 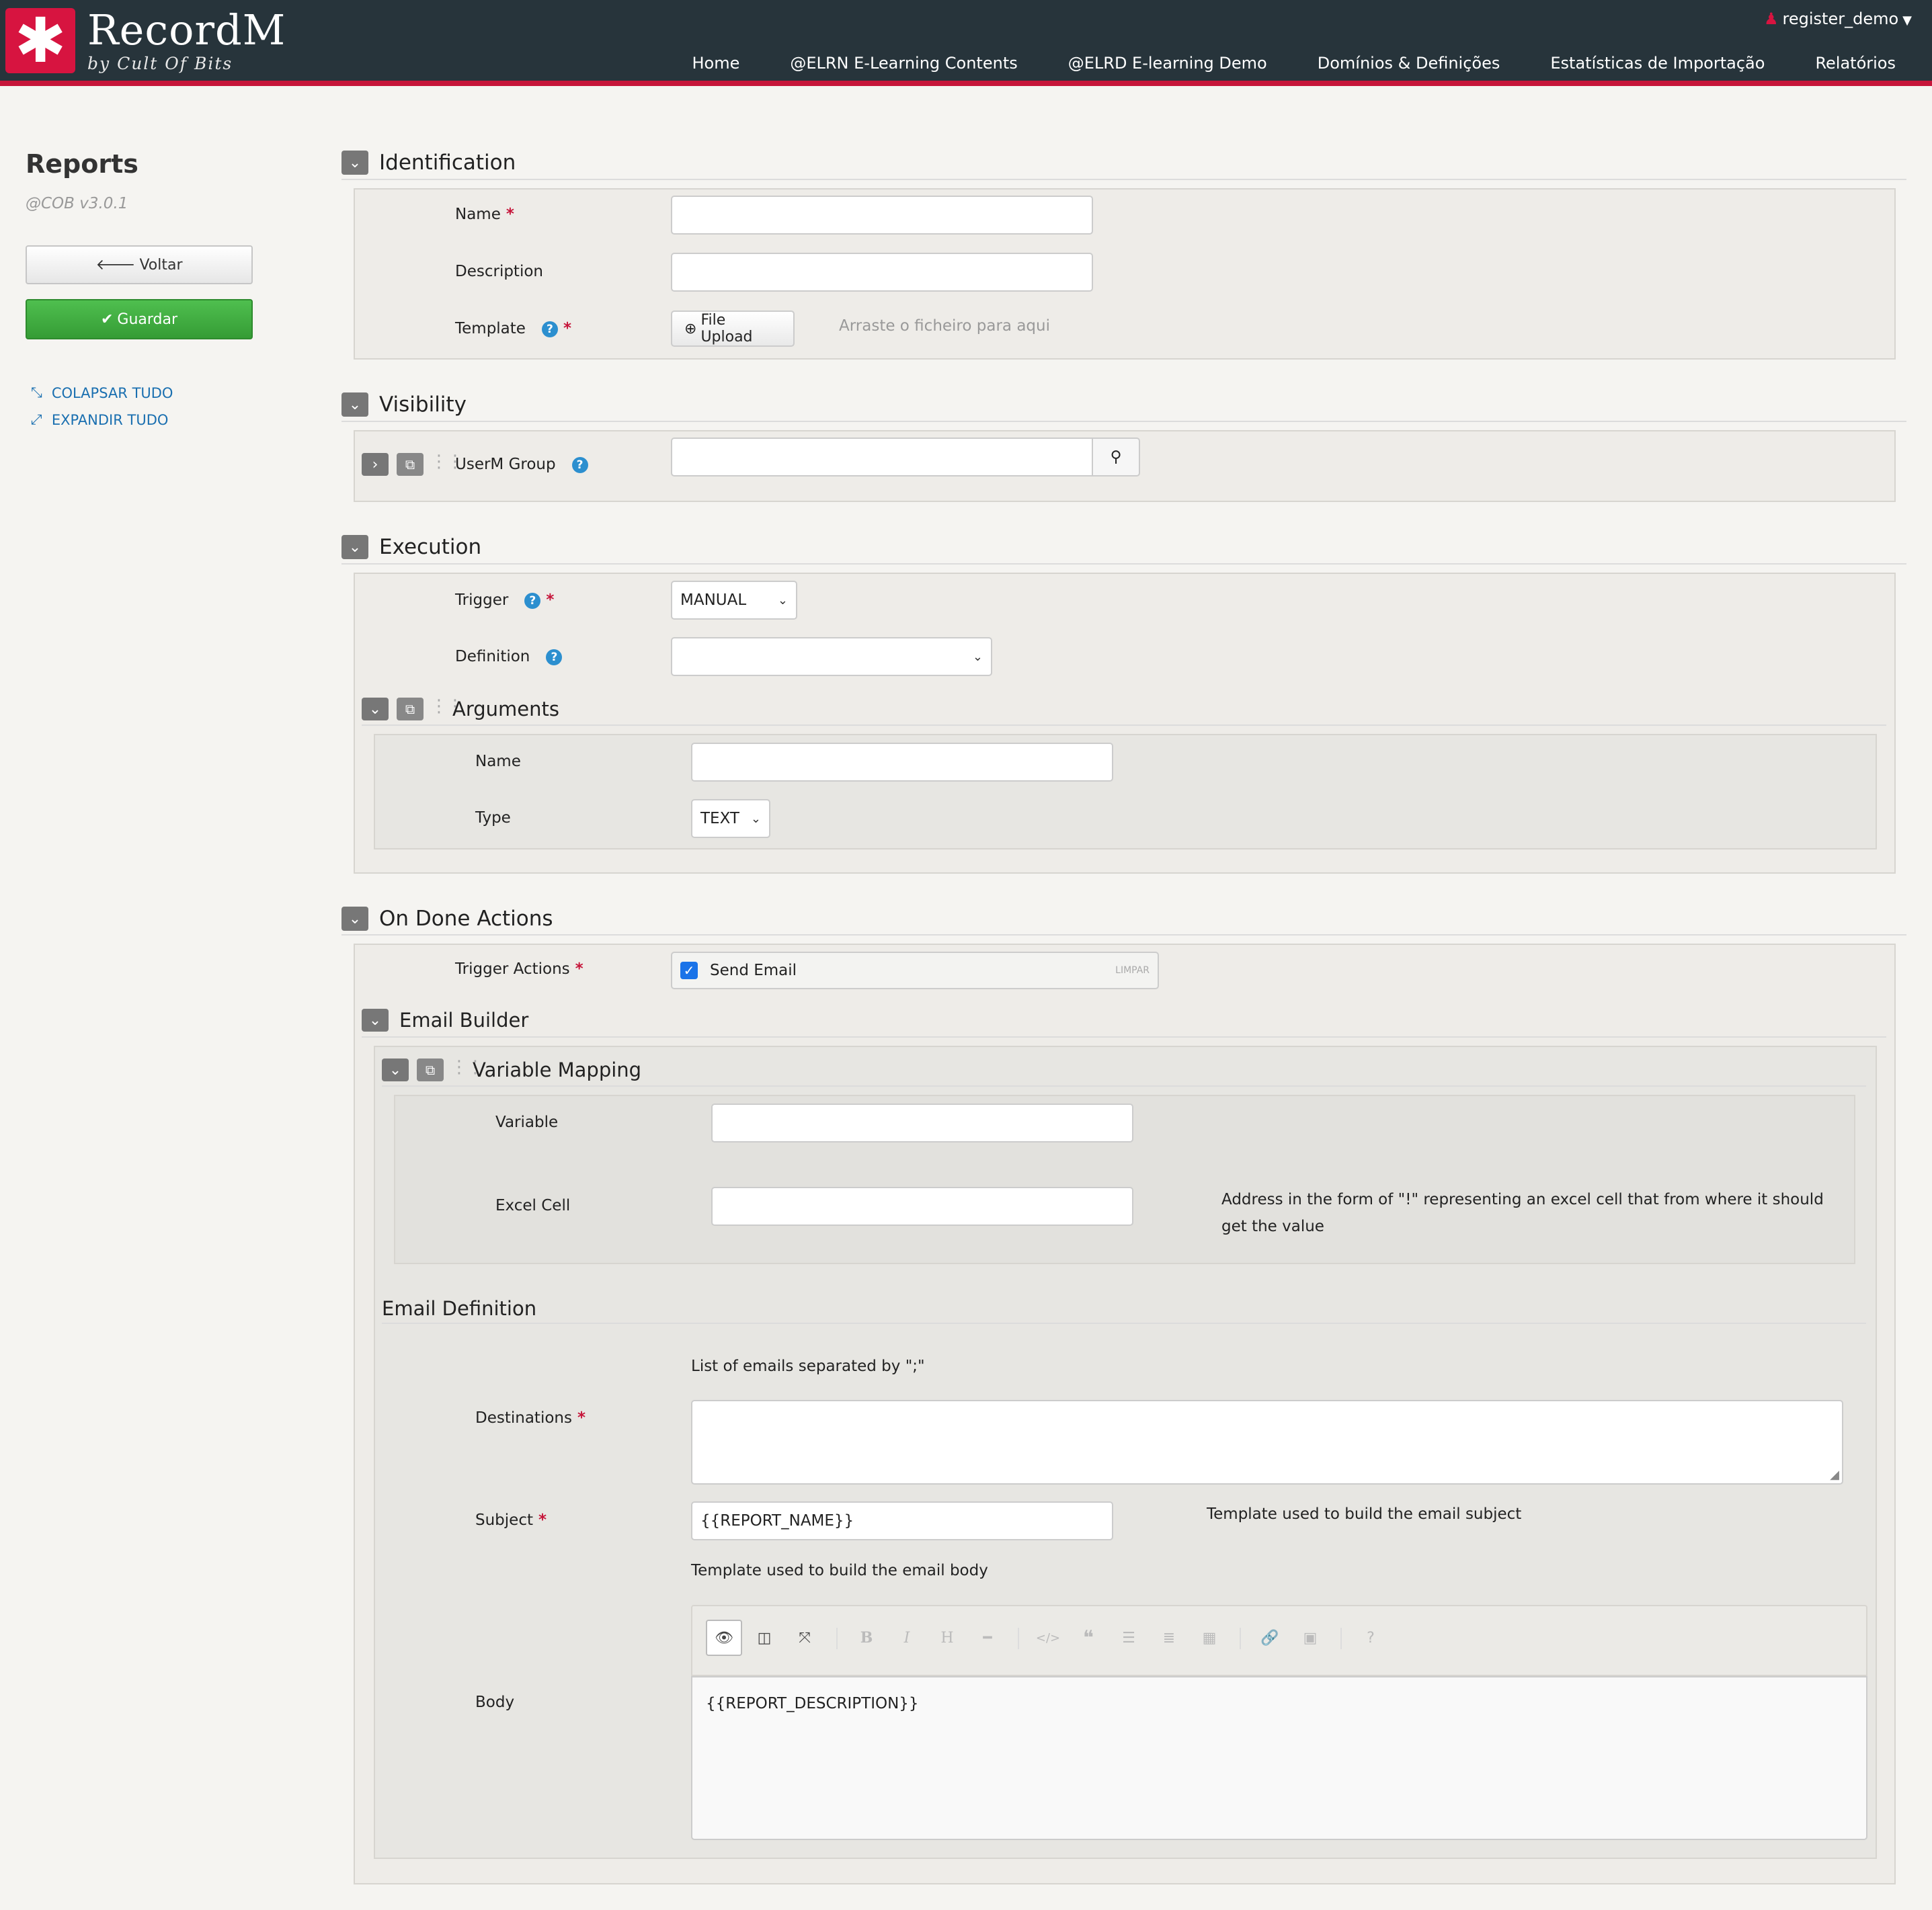 I want to click on quote-icon: ❝, so click(x=1088, y=1638).